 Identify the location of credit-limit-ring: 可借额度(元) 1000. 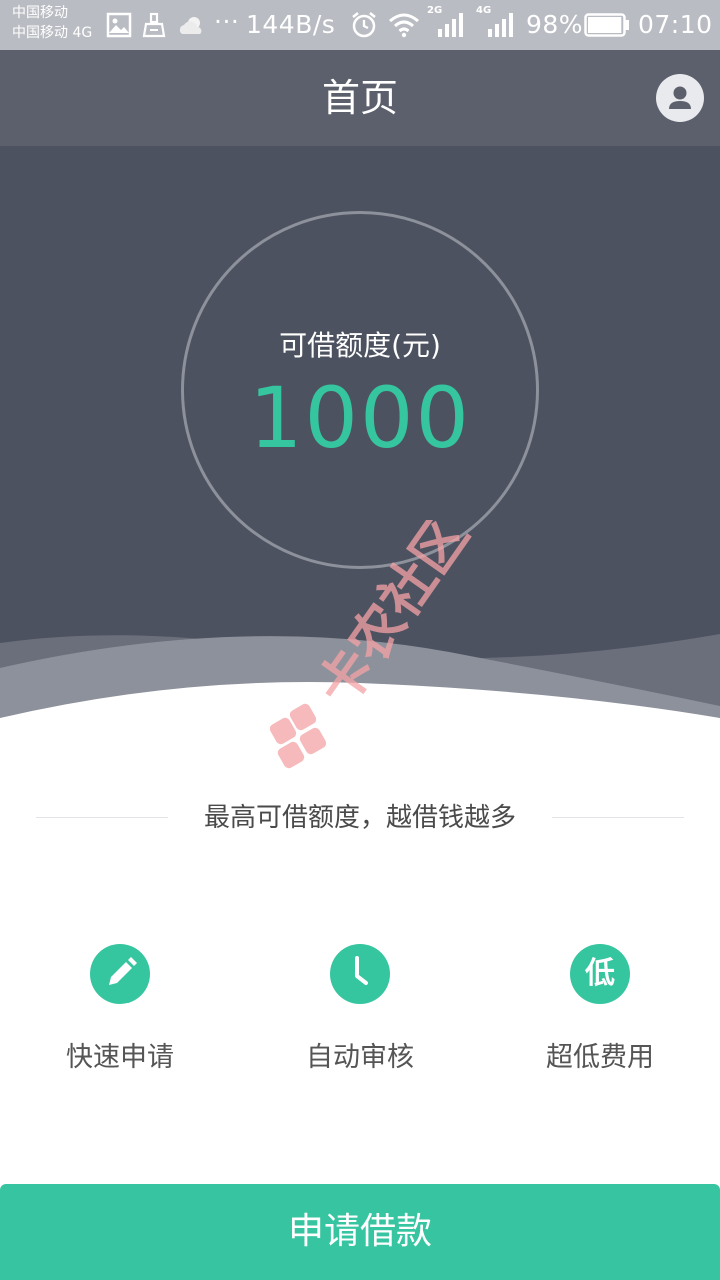
(360, 390).